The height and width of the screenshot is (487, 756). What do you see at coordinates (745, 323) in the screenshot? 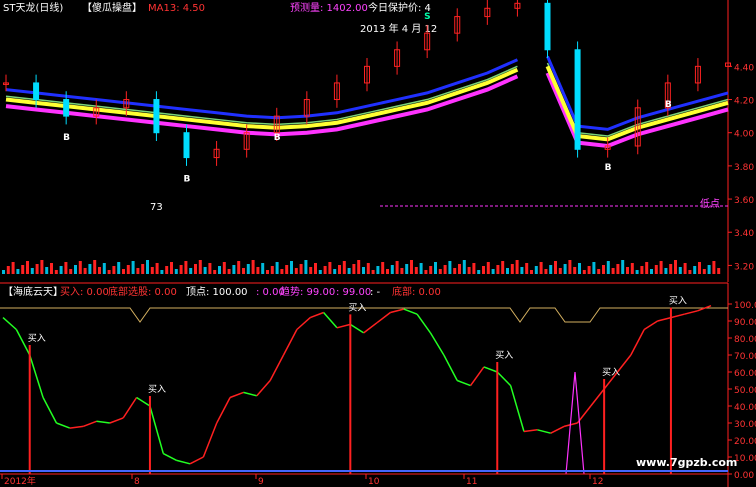
I see `indicator-tick-label: 90.00` at bounding box center [745, 323].